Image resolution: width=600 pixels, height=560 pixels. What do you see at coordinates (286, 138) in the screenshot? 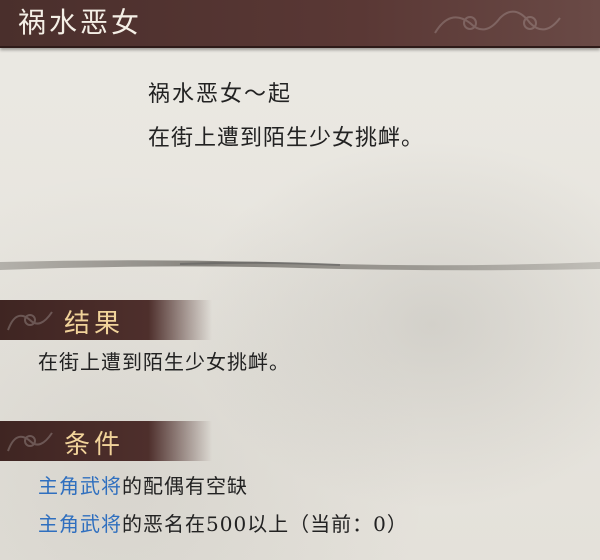
I see `event-description: 在街上遭到陌生少女挑衅。` at bounding box center [286, 138].